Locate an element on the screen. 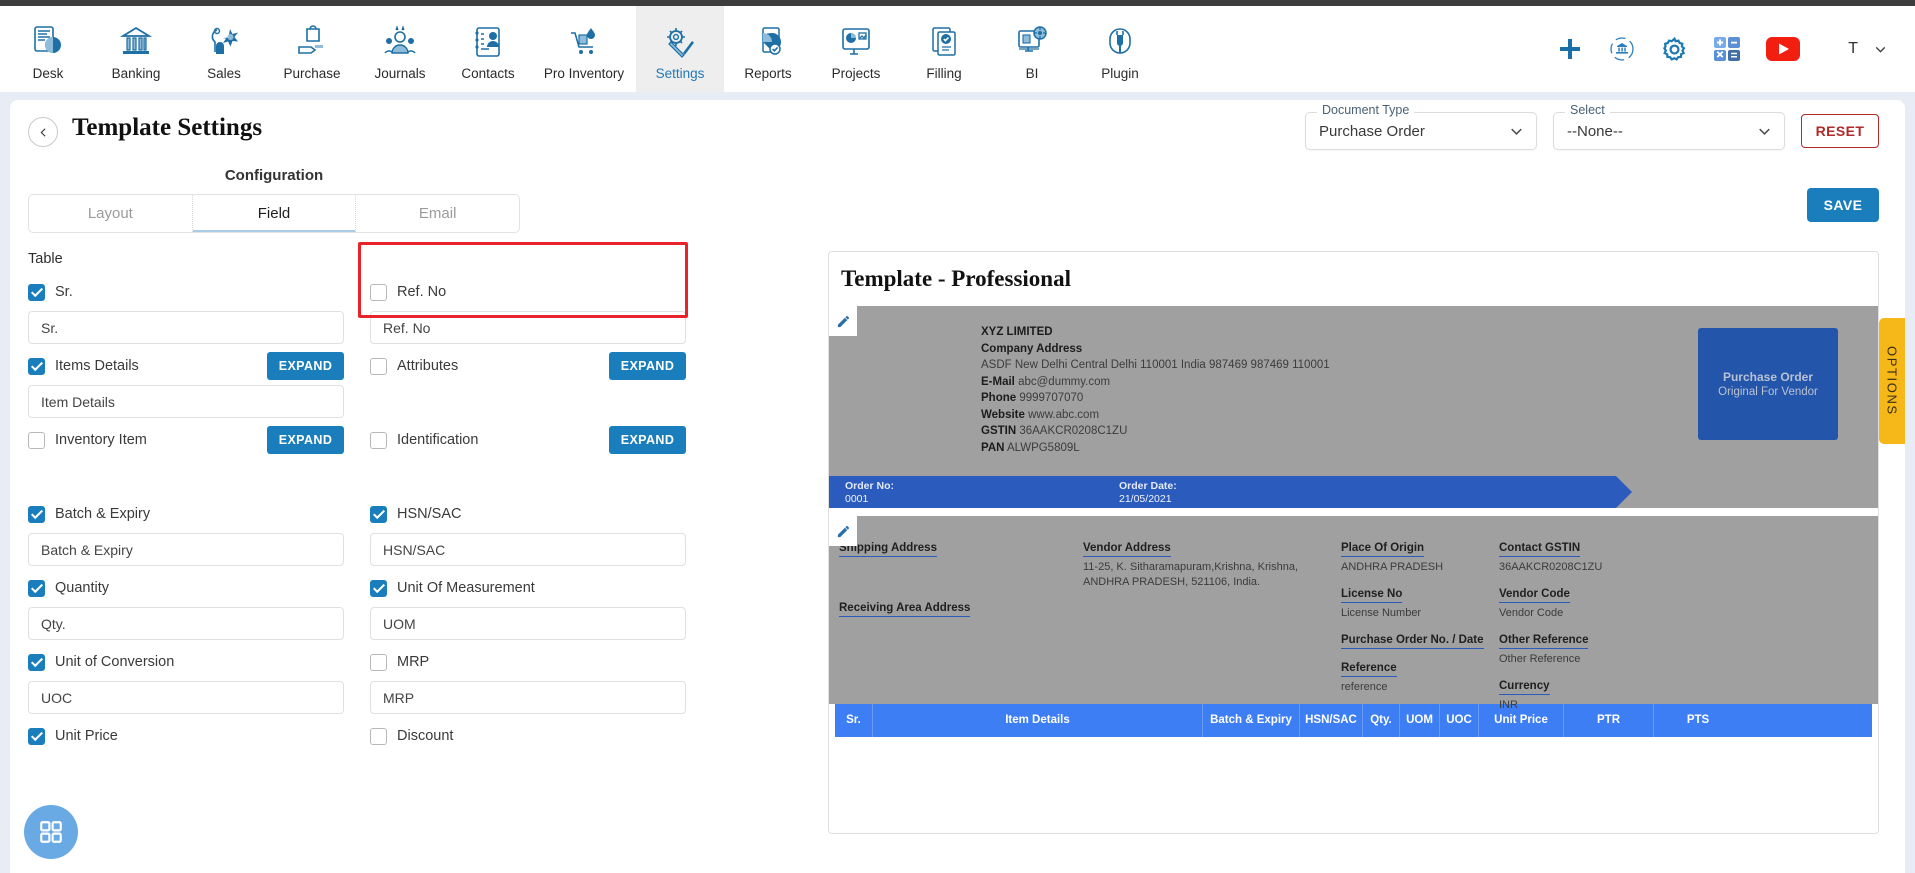 Image resolution: width=1915 pixels, height=873 pixels. calculator-icon is located at coordinates (1727, 49).